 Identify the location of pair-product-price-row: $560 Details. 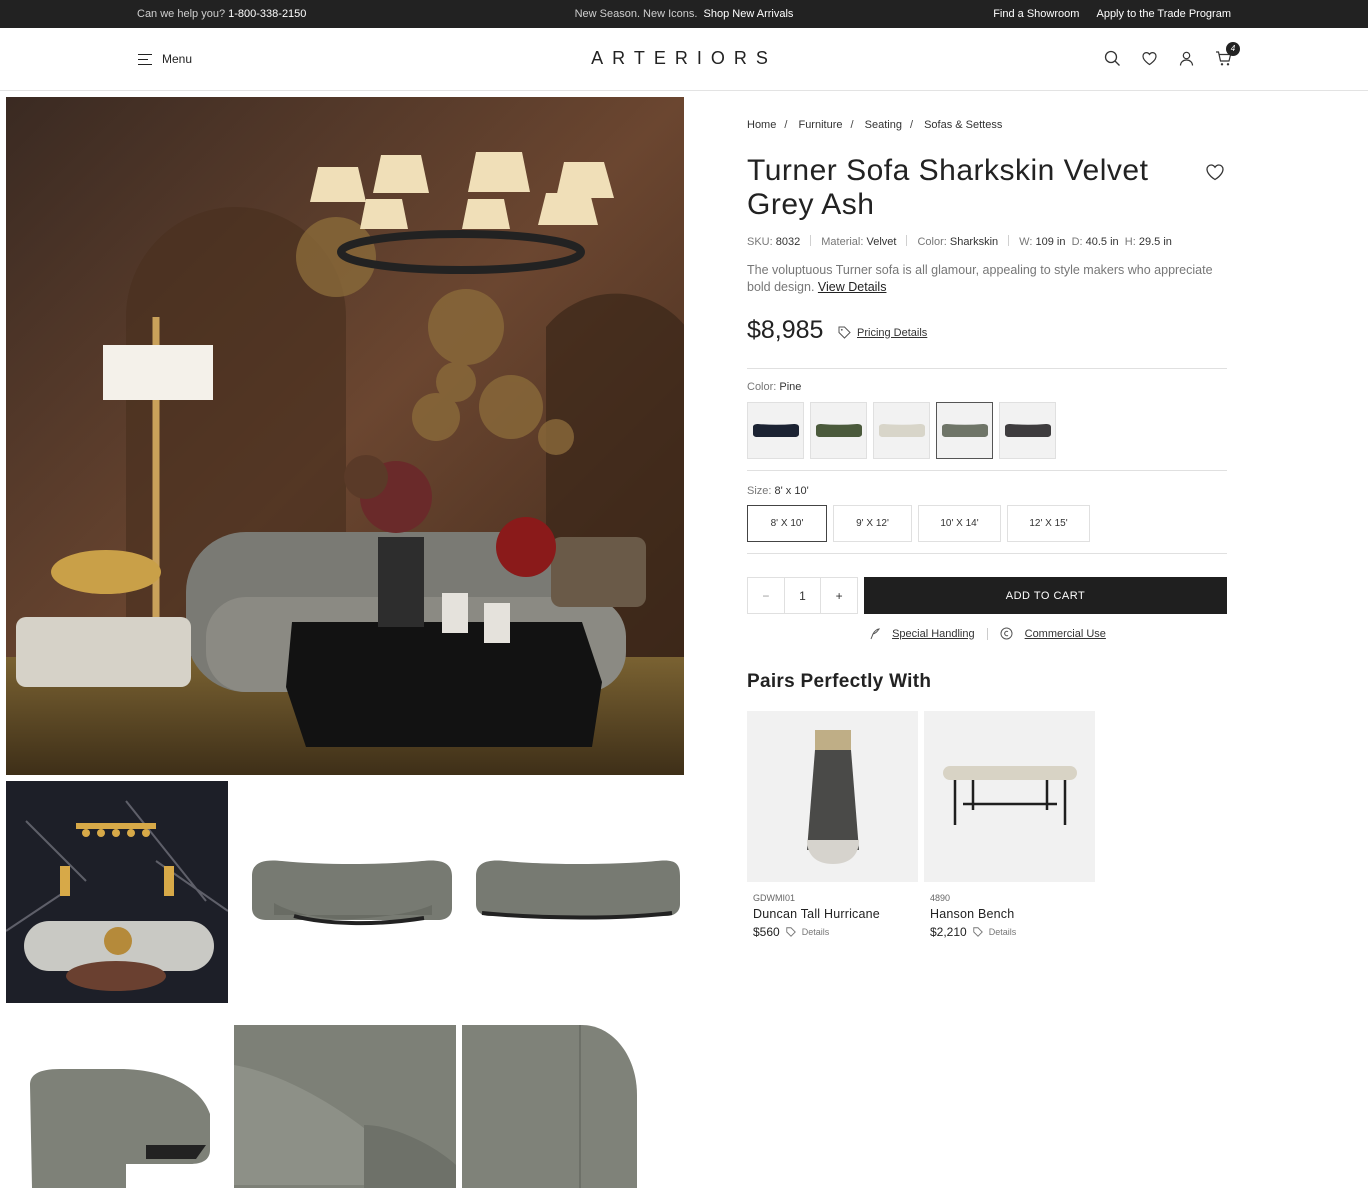
(835, 932).